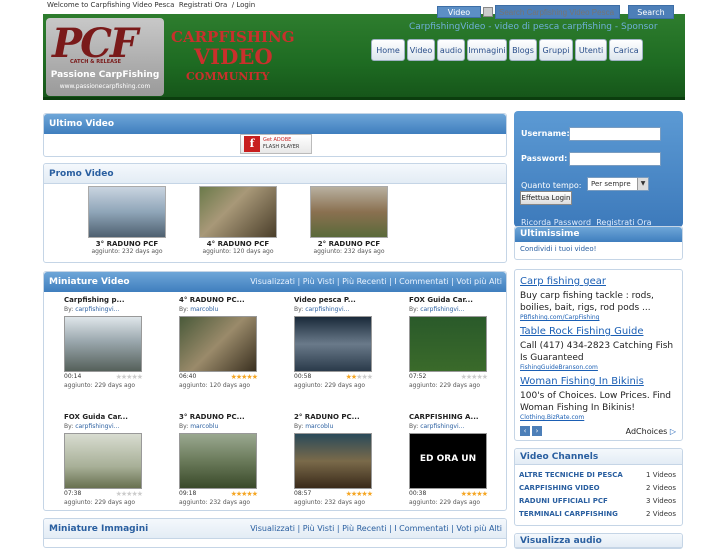  What do you see at coordinates (349, 244) in the screenshot?
I see `promo-caption: 2° RADUNO PCF` at bounding box center [349, 244].